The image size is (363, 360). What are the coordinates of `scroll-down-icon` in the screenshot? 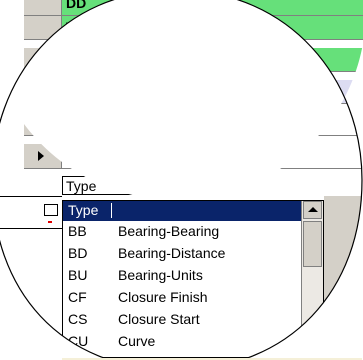 It's located at (313, 348).